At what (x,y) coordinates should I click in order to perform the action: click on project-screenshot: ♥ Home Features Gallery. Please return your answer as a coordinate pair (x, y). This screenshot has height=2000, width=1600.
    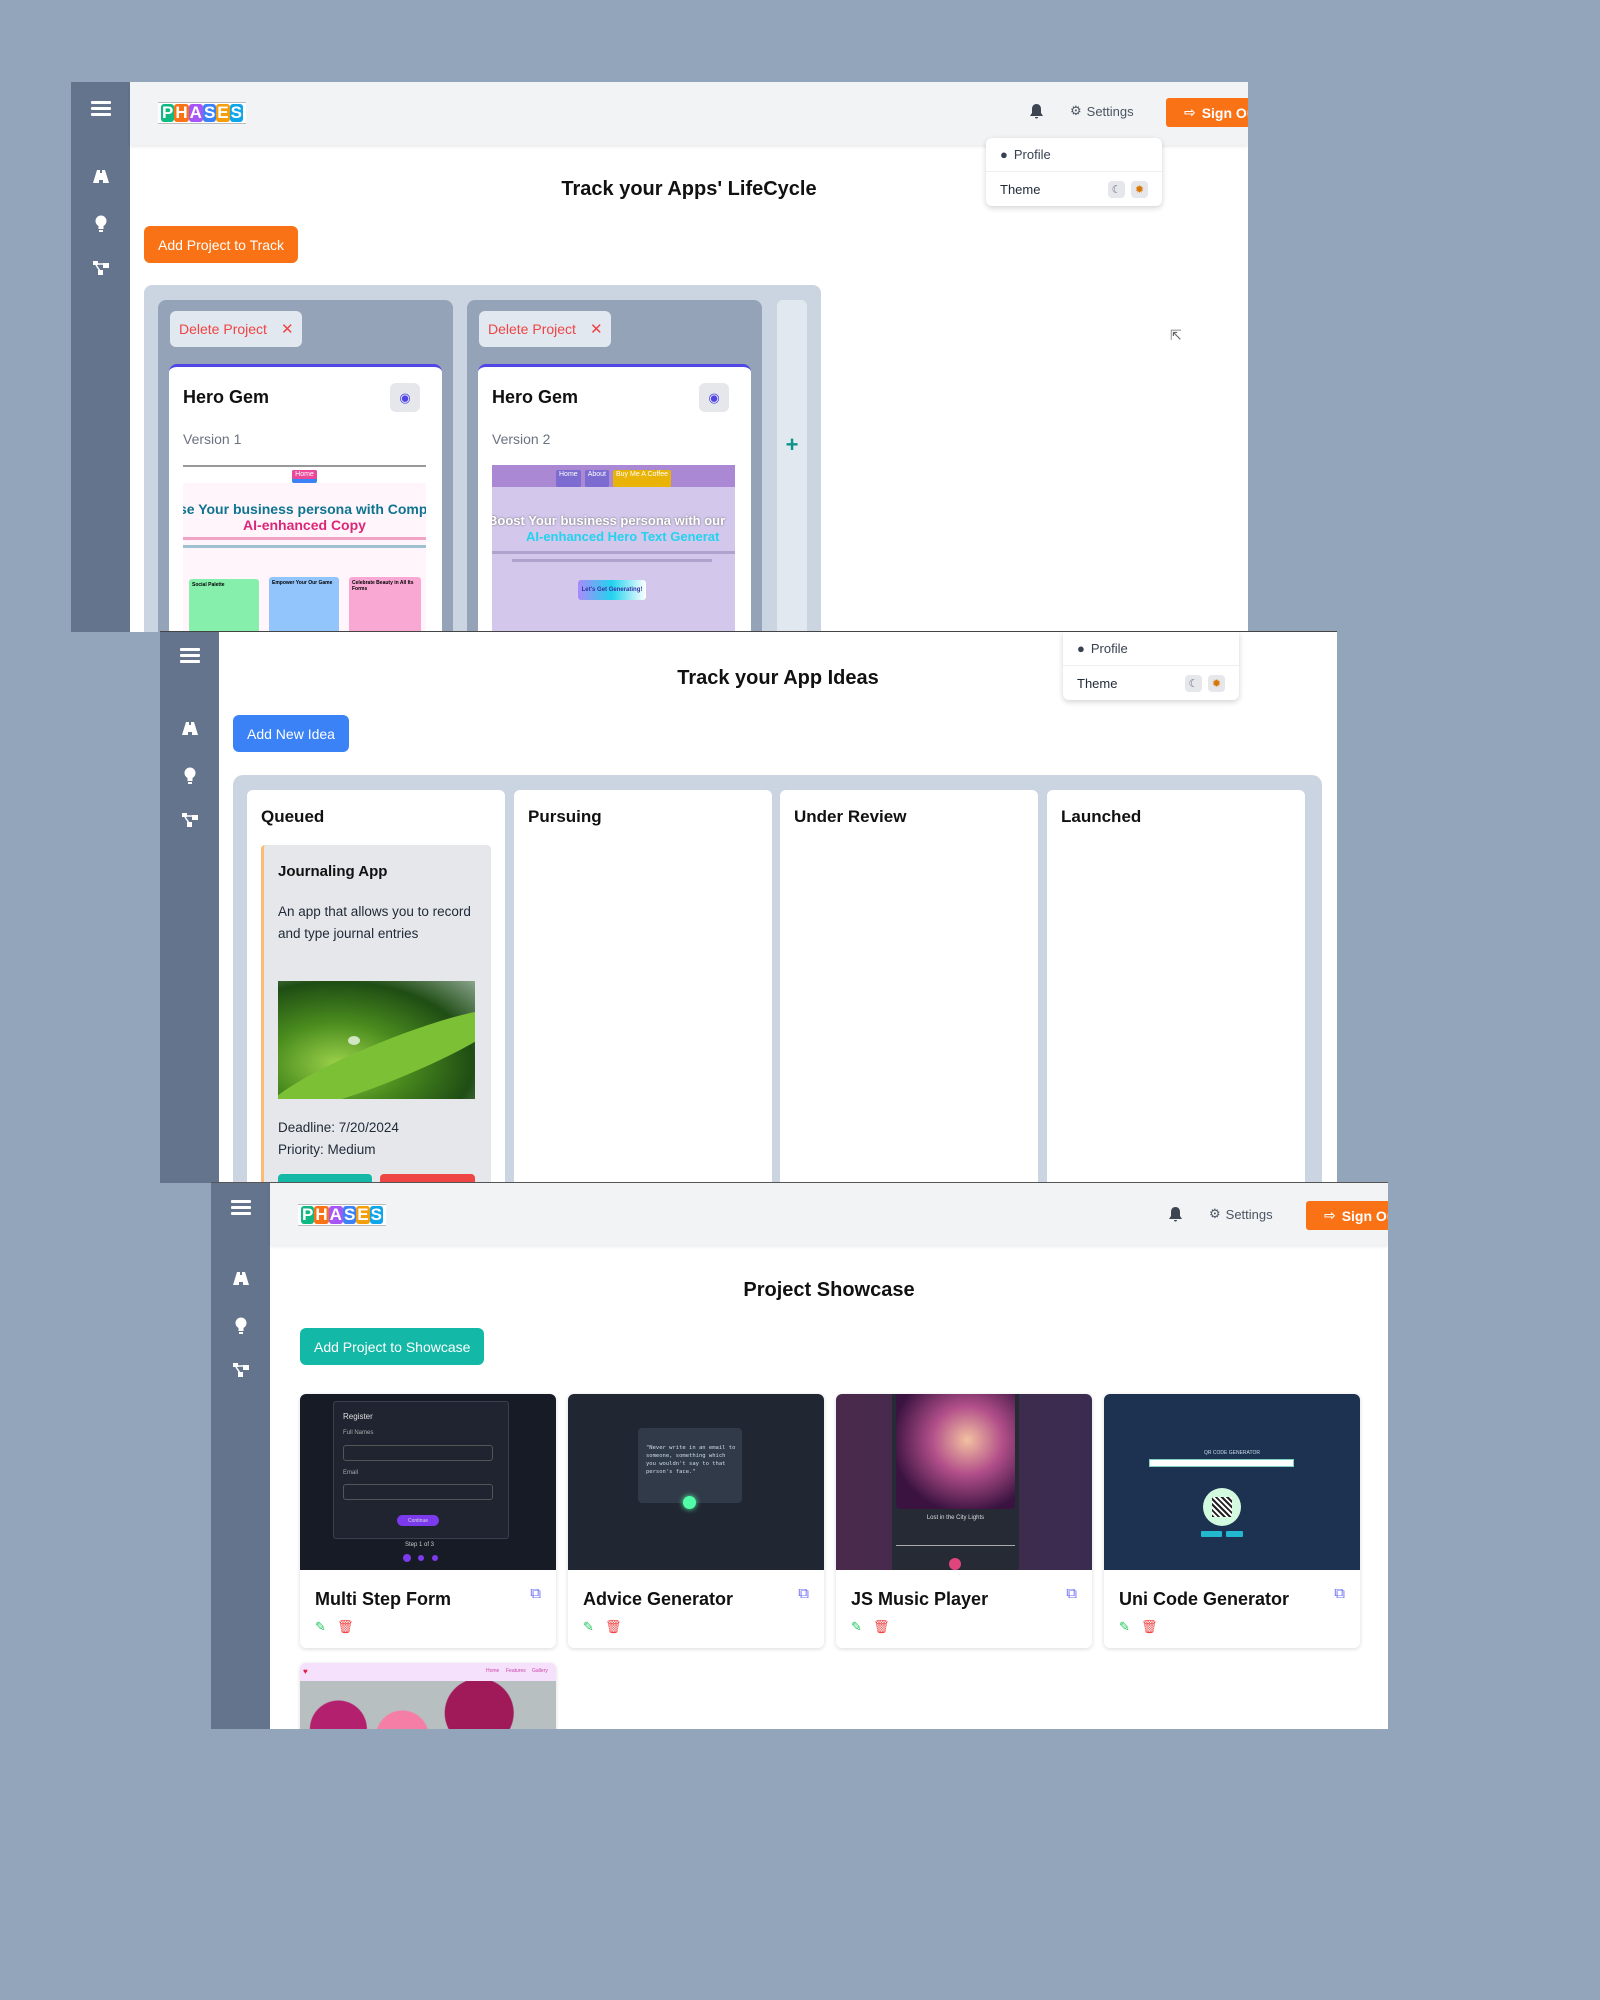
    Looking at the image, I should click on (428, 1696).